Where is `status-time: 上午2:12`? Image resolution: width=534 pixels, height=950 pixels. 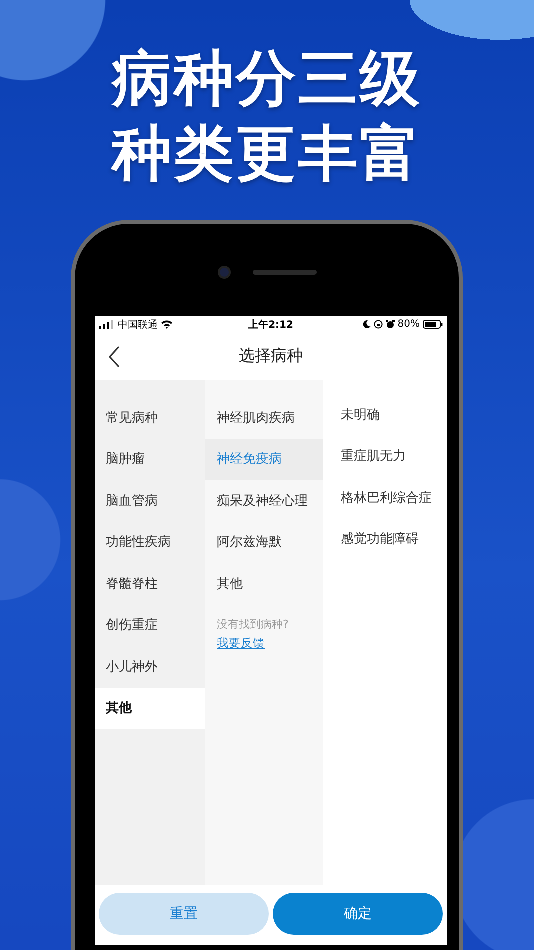
status-time: 上午2:12 is located at coordinates (271, 325).